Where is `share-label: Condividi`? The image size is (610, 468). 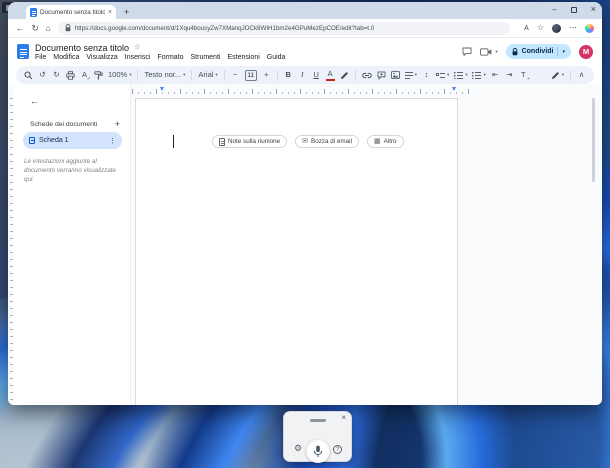
share-label: Condividi is located at coordinates (537, 51).